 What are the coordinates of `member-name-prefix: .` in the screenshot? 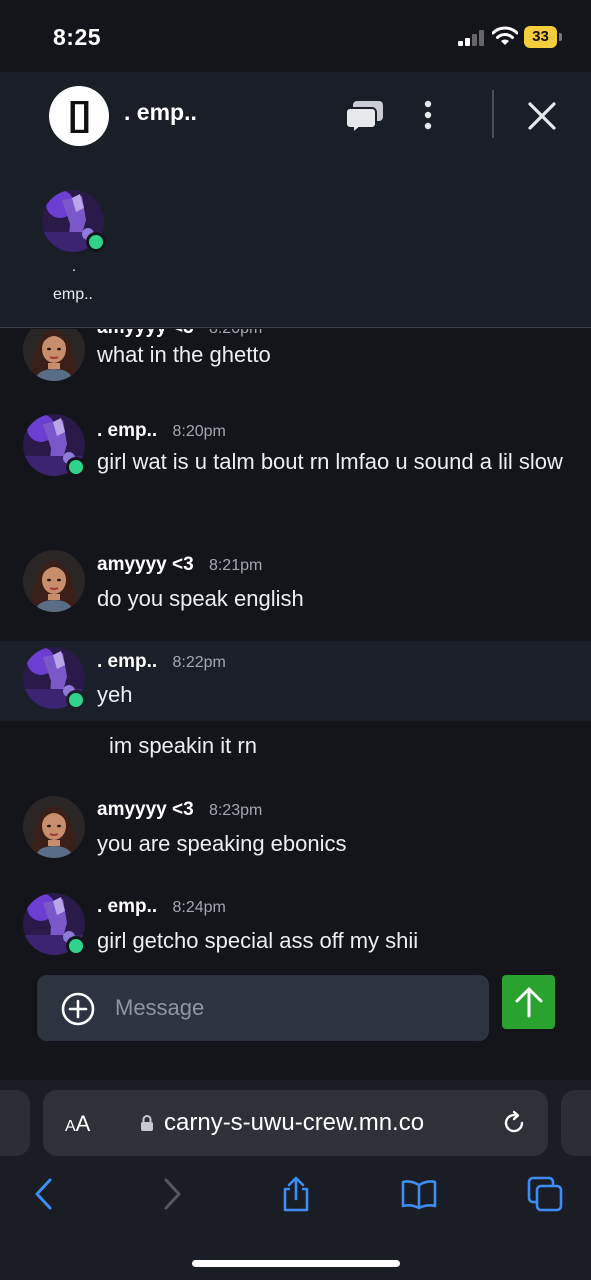 It's located at (74, 266).